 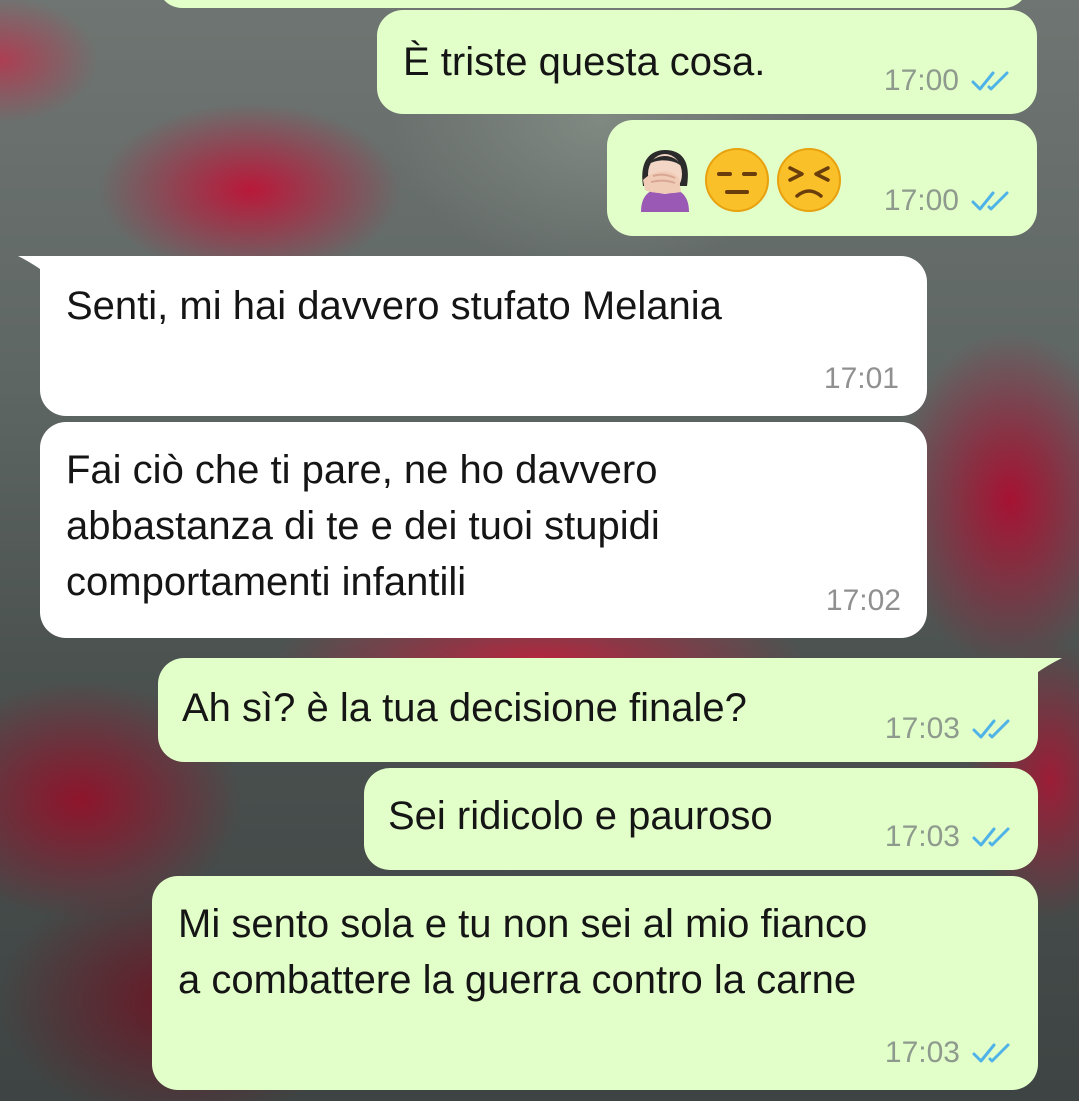 I want to click on message-text: Ah sì? è la tua decisione finale?, so click(x=464, y=708).